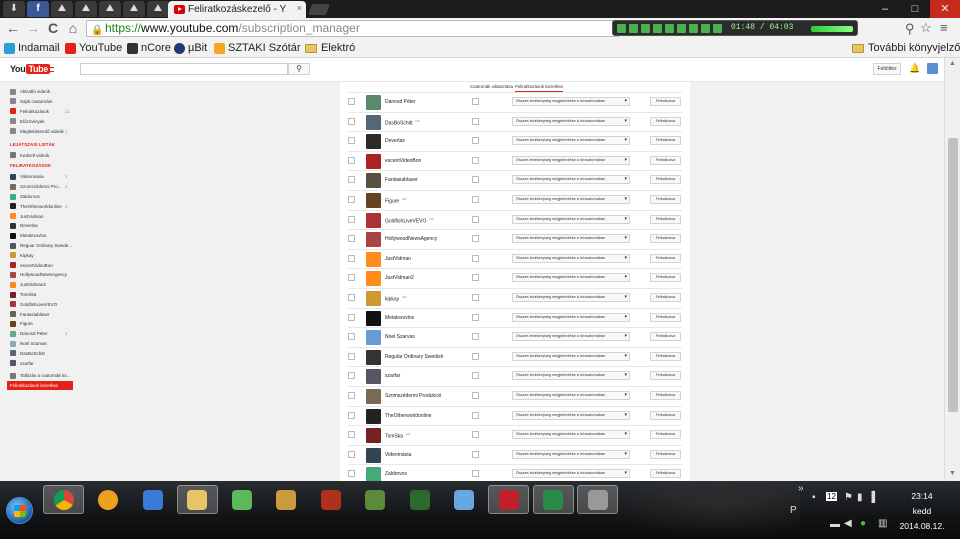  I want to click on channel-name: TomSka HD, so click(397, 436).